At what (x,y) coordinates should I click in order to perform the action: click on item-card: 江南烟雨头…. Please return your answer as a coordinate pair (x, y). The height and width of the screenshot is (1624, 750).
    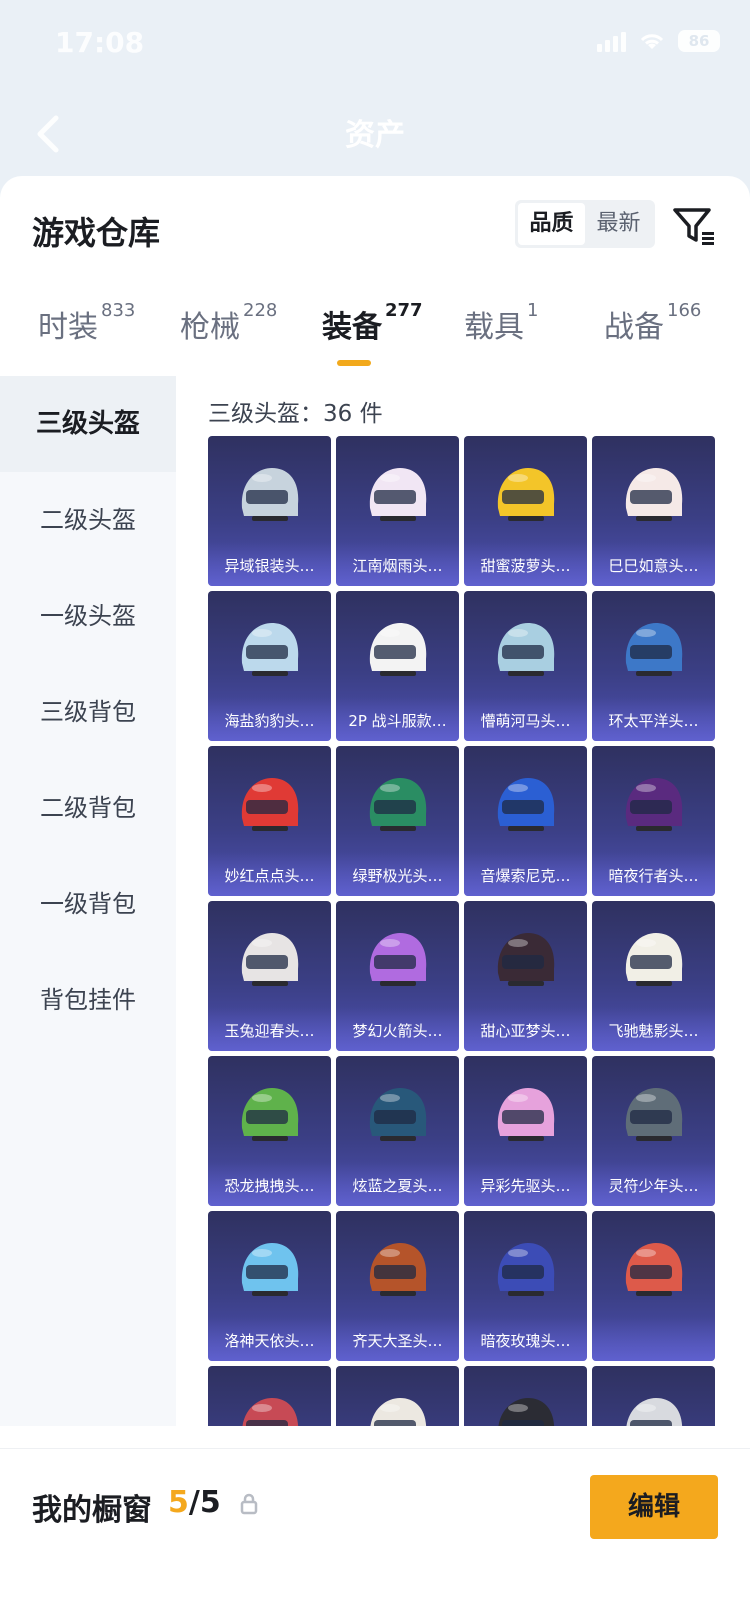
    Looking at the image, I should click on (397, 511).